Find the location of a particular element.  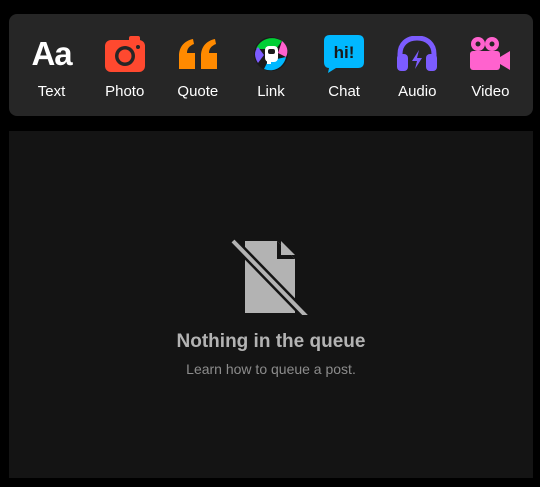

link-orb-icon is located at coordinates (271, 54).